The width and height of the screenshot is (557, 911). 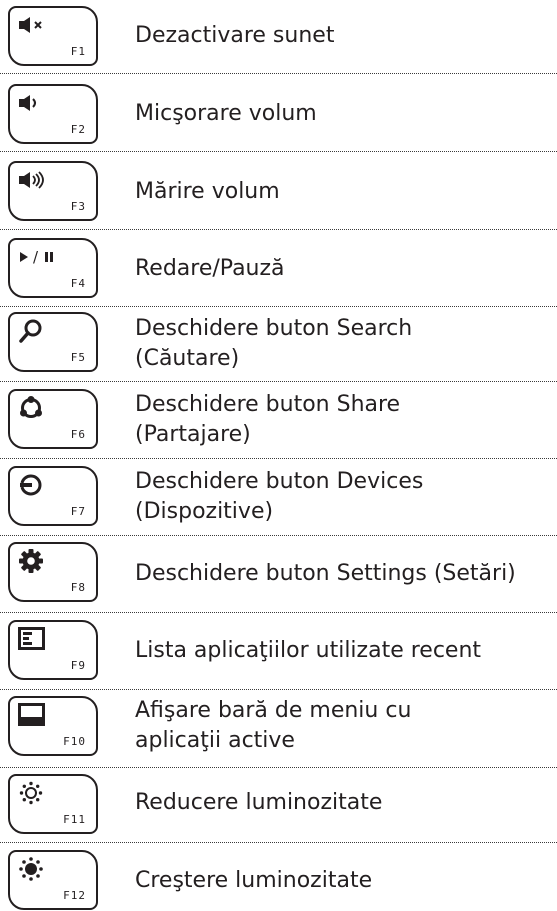 What do you see at coordinates (78, 206) in the screenshot?
I see `key-f3-label: F3` at bounding box center [78, 206].